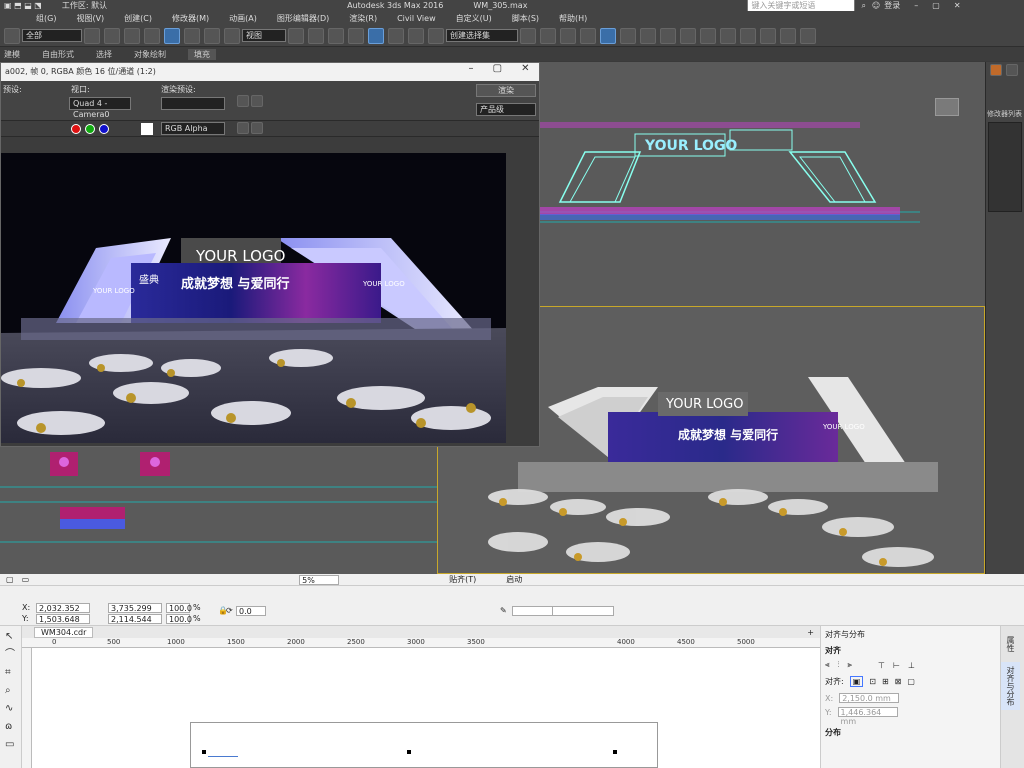 The image size is (1024, 768). What do you see at coordinates (218, 510) in the screenshot?
I see `viewport-left` at bounding box center [218, 510].